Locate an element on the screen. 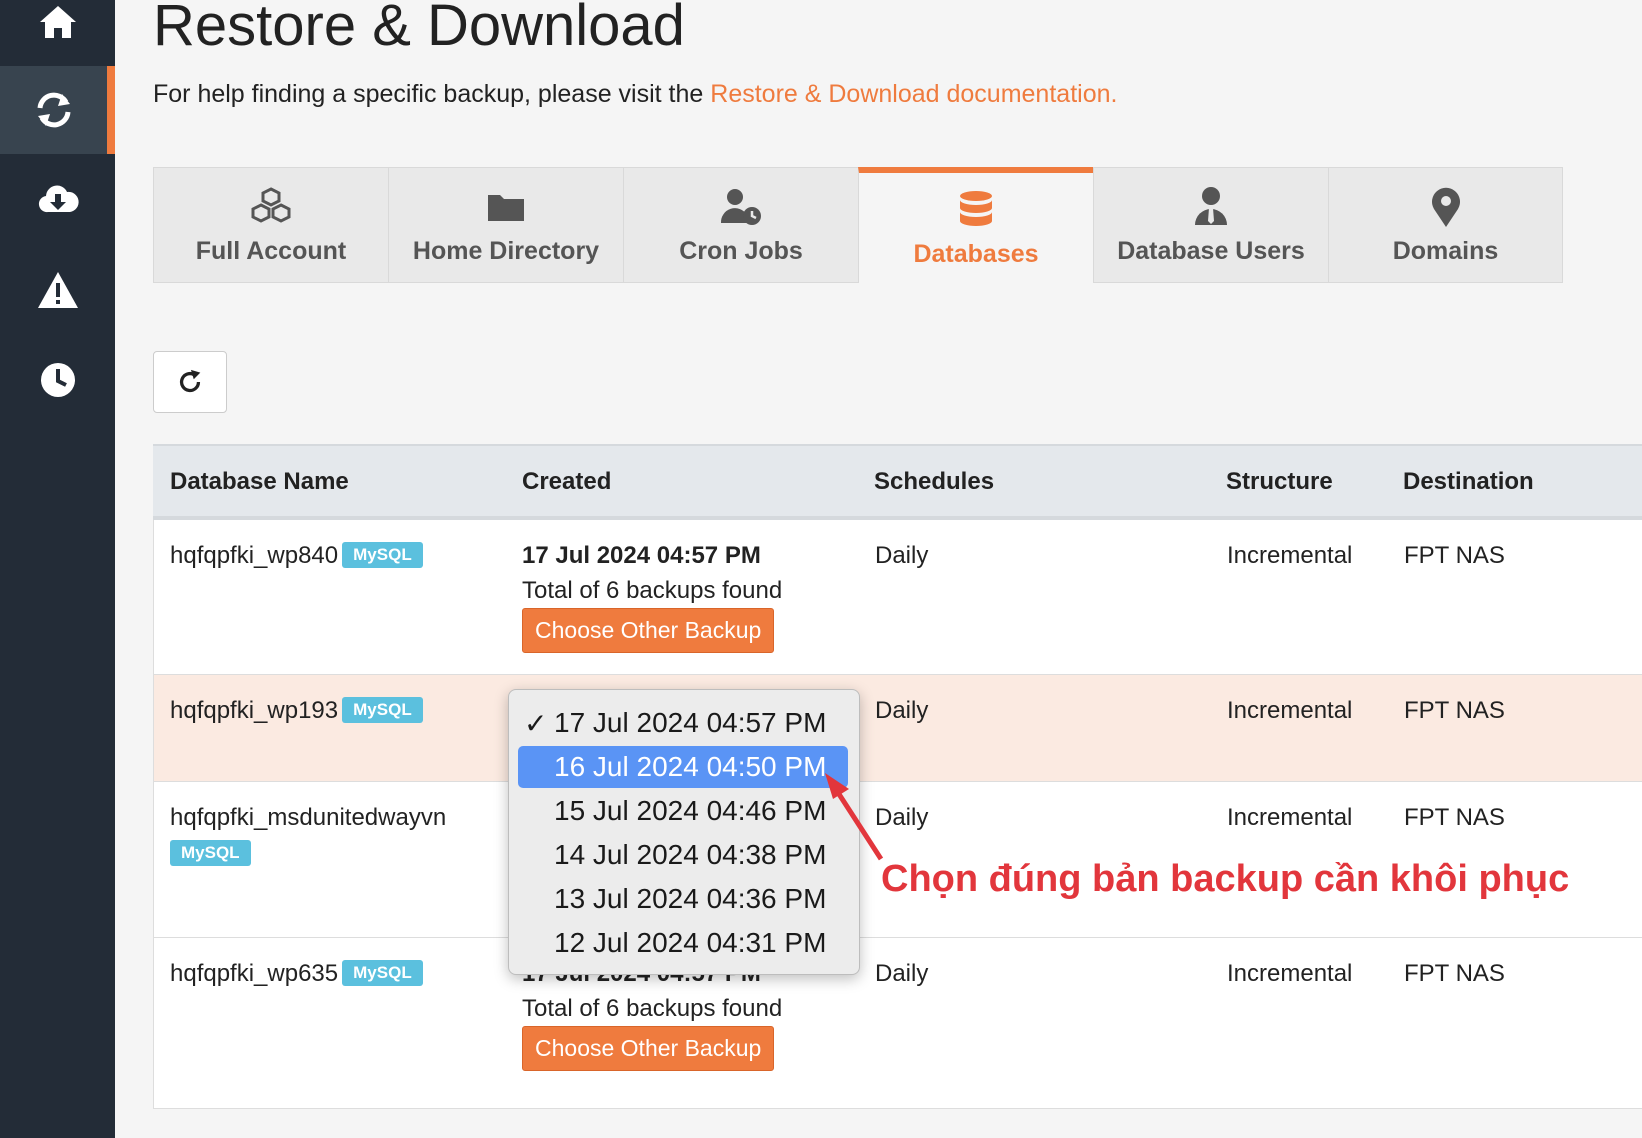  database-icon is located at coordinates (976, 208).